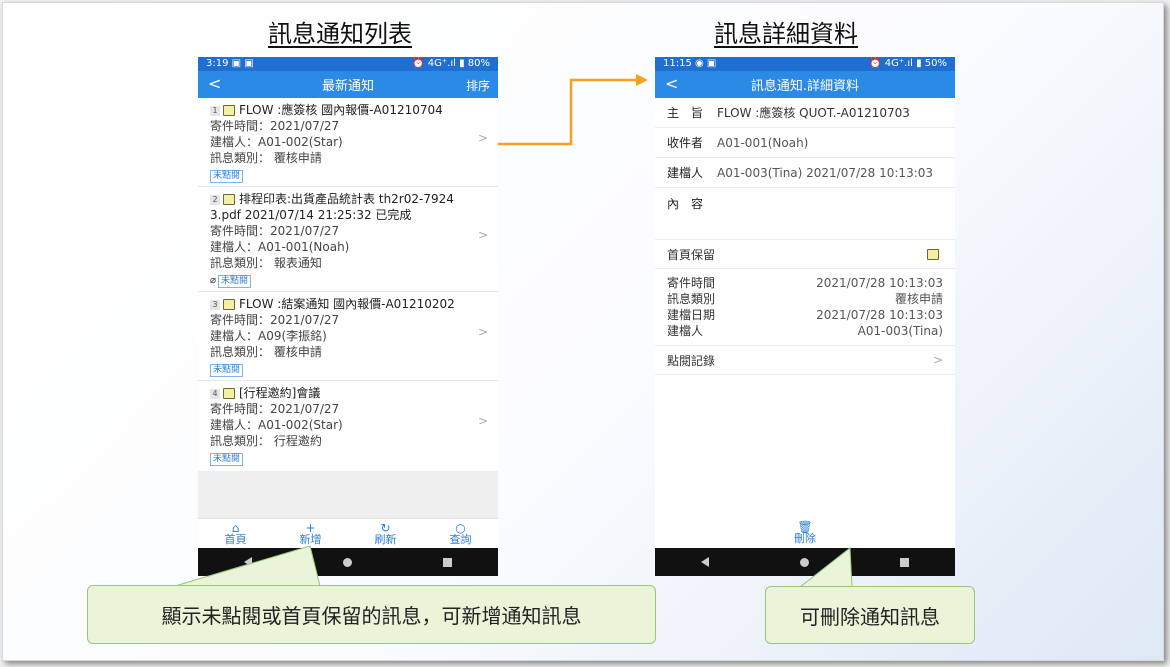 Image resolution: width=1170 pixels, height=667 pixels. Describe the element at coordinates (805, 299) in the screenshot. I see `info-row: 訊息類別 覆核申請` at that location.